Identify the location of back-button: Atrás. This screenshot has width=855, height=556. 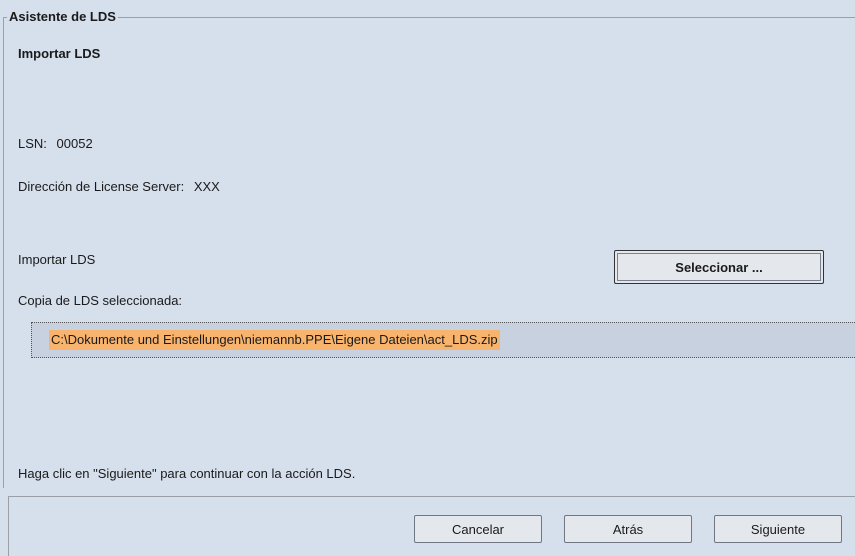
(628, 529).